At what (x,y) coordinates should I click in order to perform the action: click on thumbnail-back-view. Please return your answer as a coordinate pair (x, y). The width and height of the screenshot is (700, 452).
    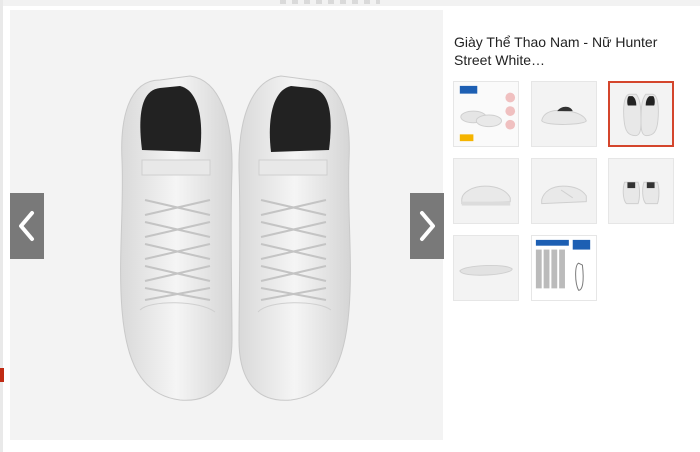
    Looking at the image, I should click on (641, 191).